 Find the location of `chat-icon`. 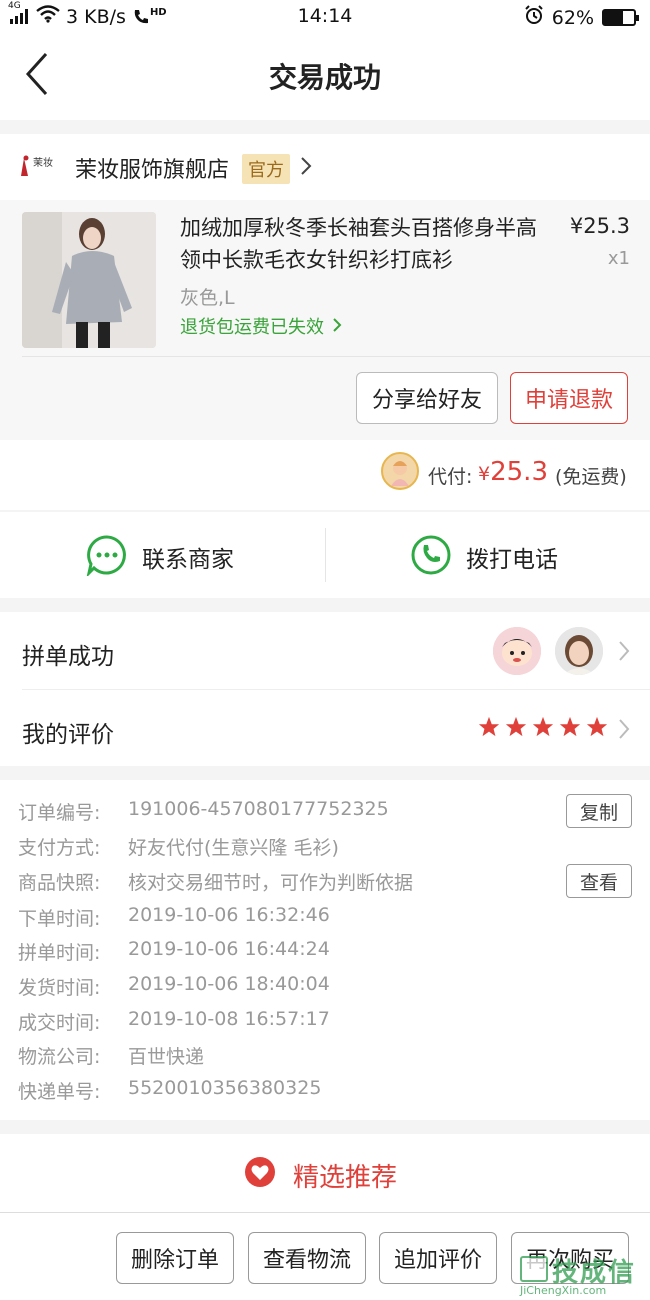

chat-icon is located at coordinates (106, 555).